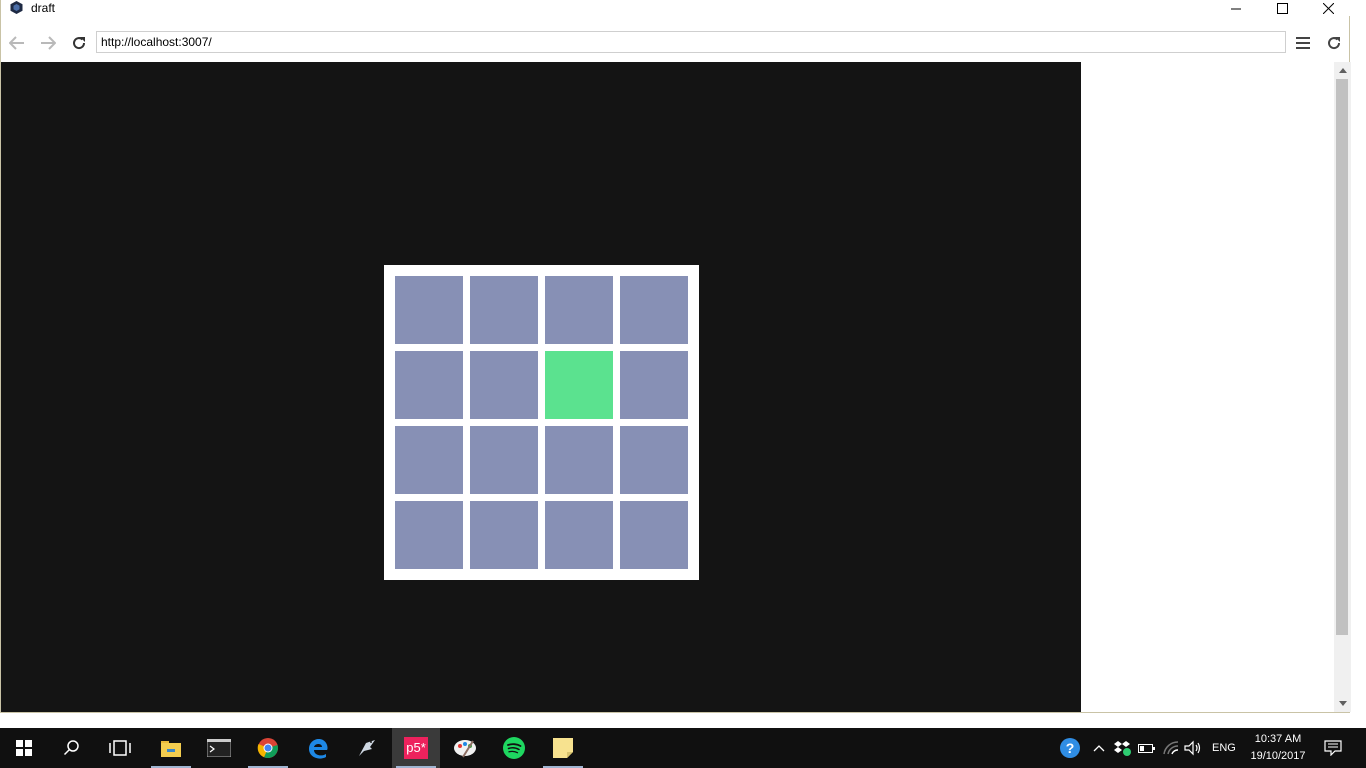  I want to click on folder-icon, so click(171, 749).